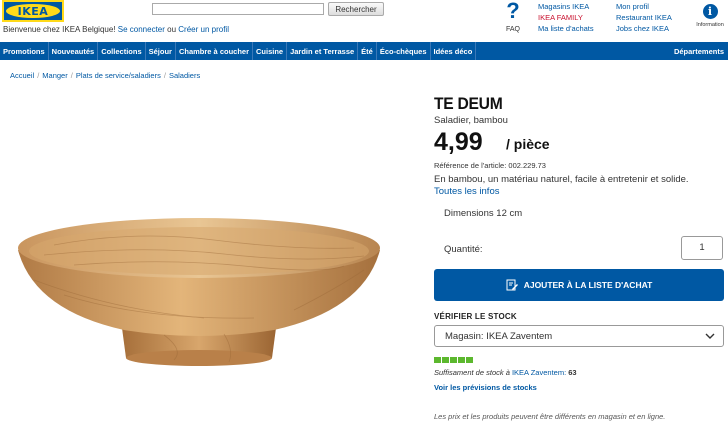  I want to click on stock-check-title: VÉRIFIER LE STOCK, so click(475, 316).